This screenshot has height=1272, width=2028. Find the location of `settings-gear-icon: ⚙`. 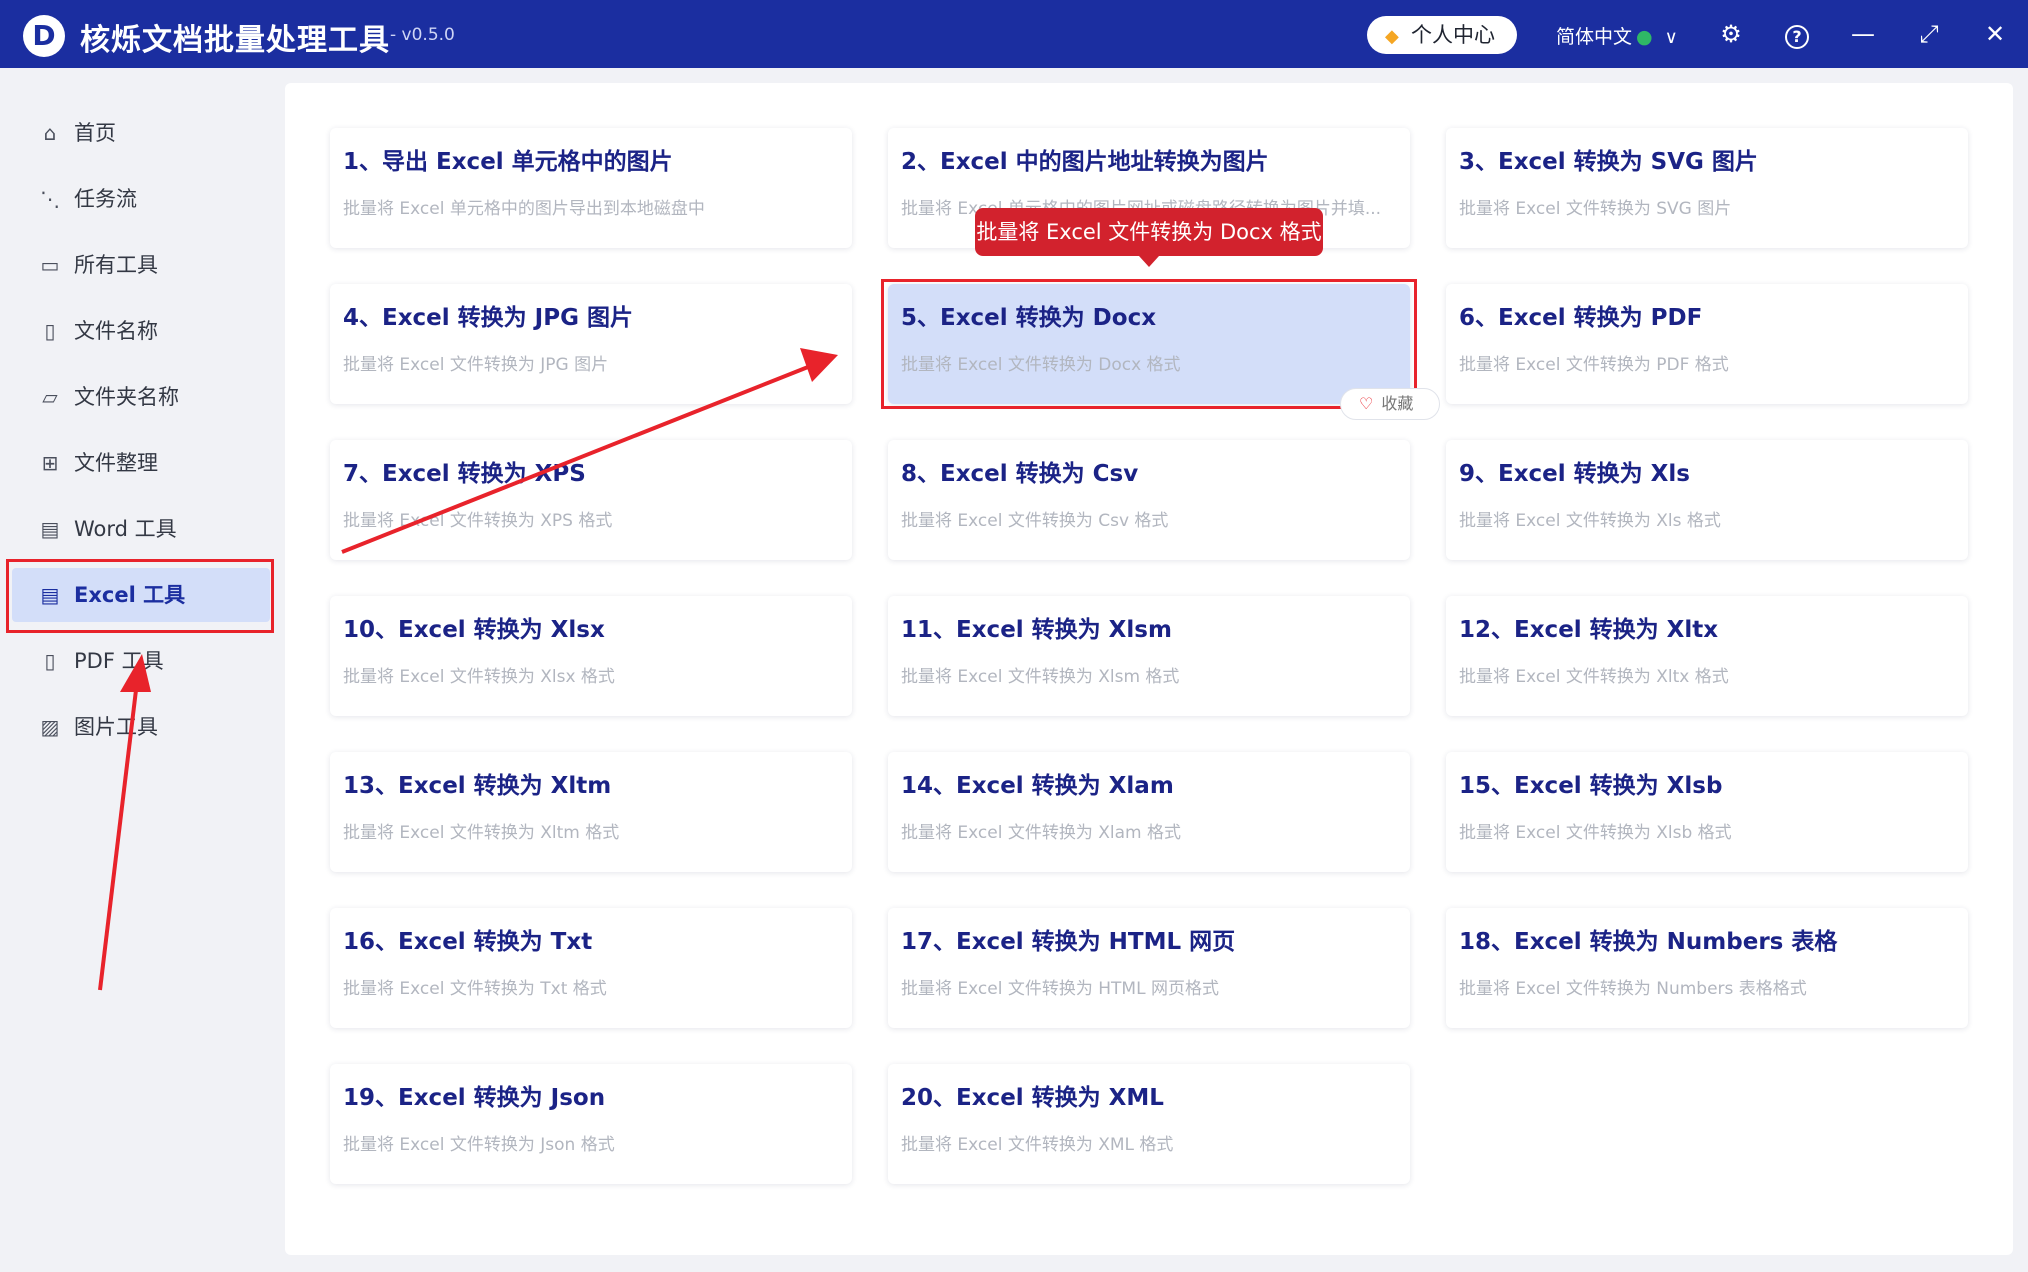

settings-gear-icon: ⚙ is located at coordinates (1731, 34).